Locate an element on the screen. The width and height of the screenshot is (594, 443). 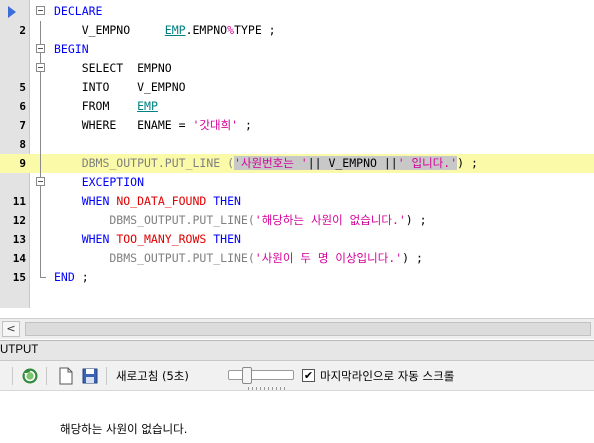
code-line: DECLARE is located at coordinates (297, 11).